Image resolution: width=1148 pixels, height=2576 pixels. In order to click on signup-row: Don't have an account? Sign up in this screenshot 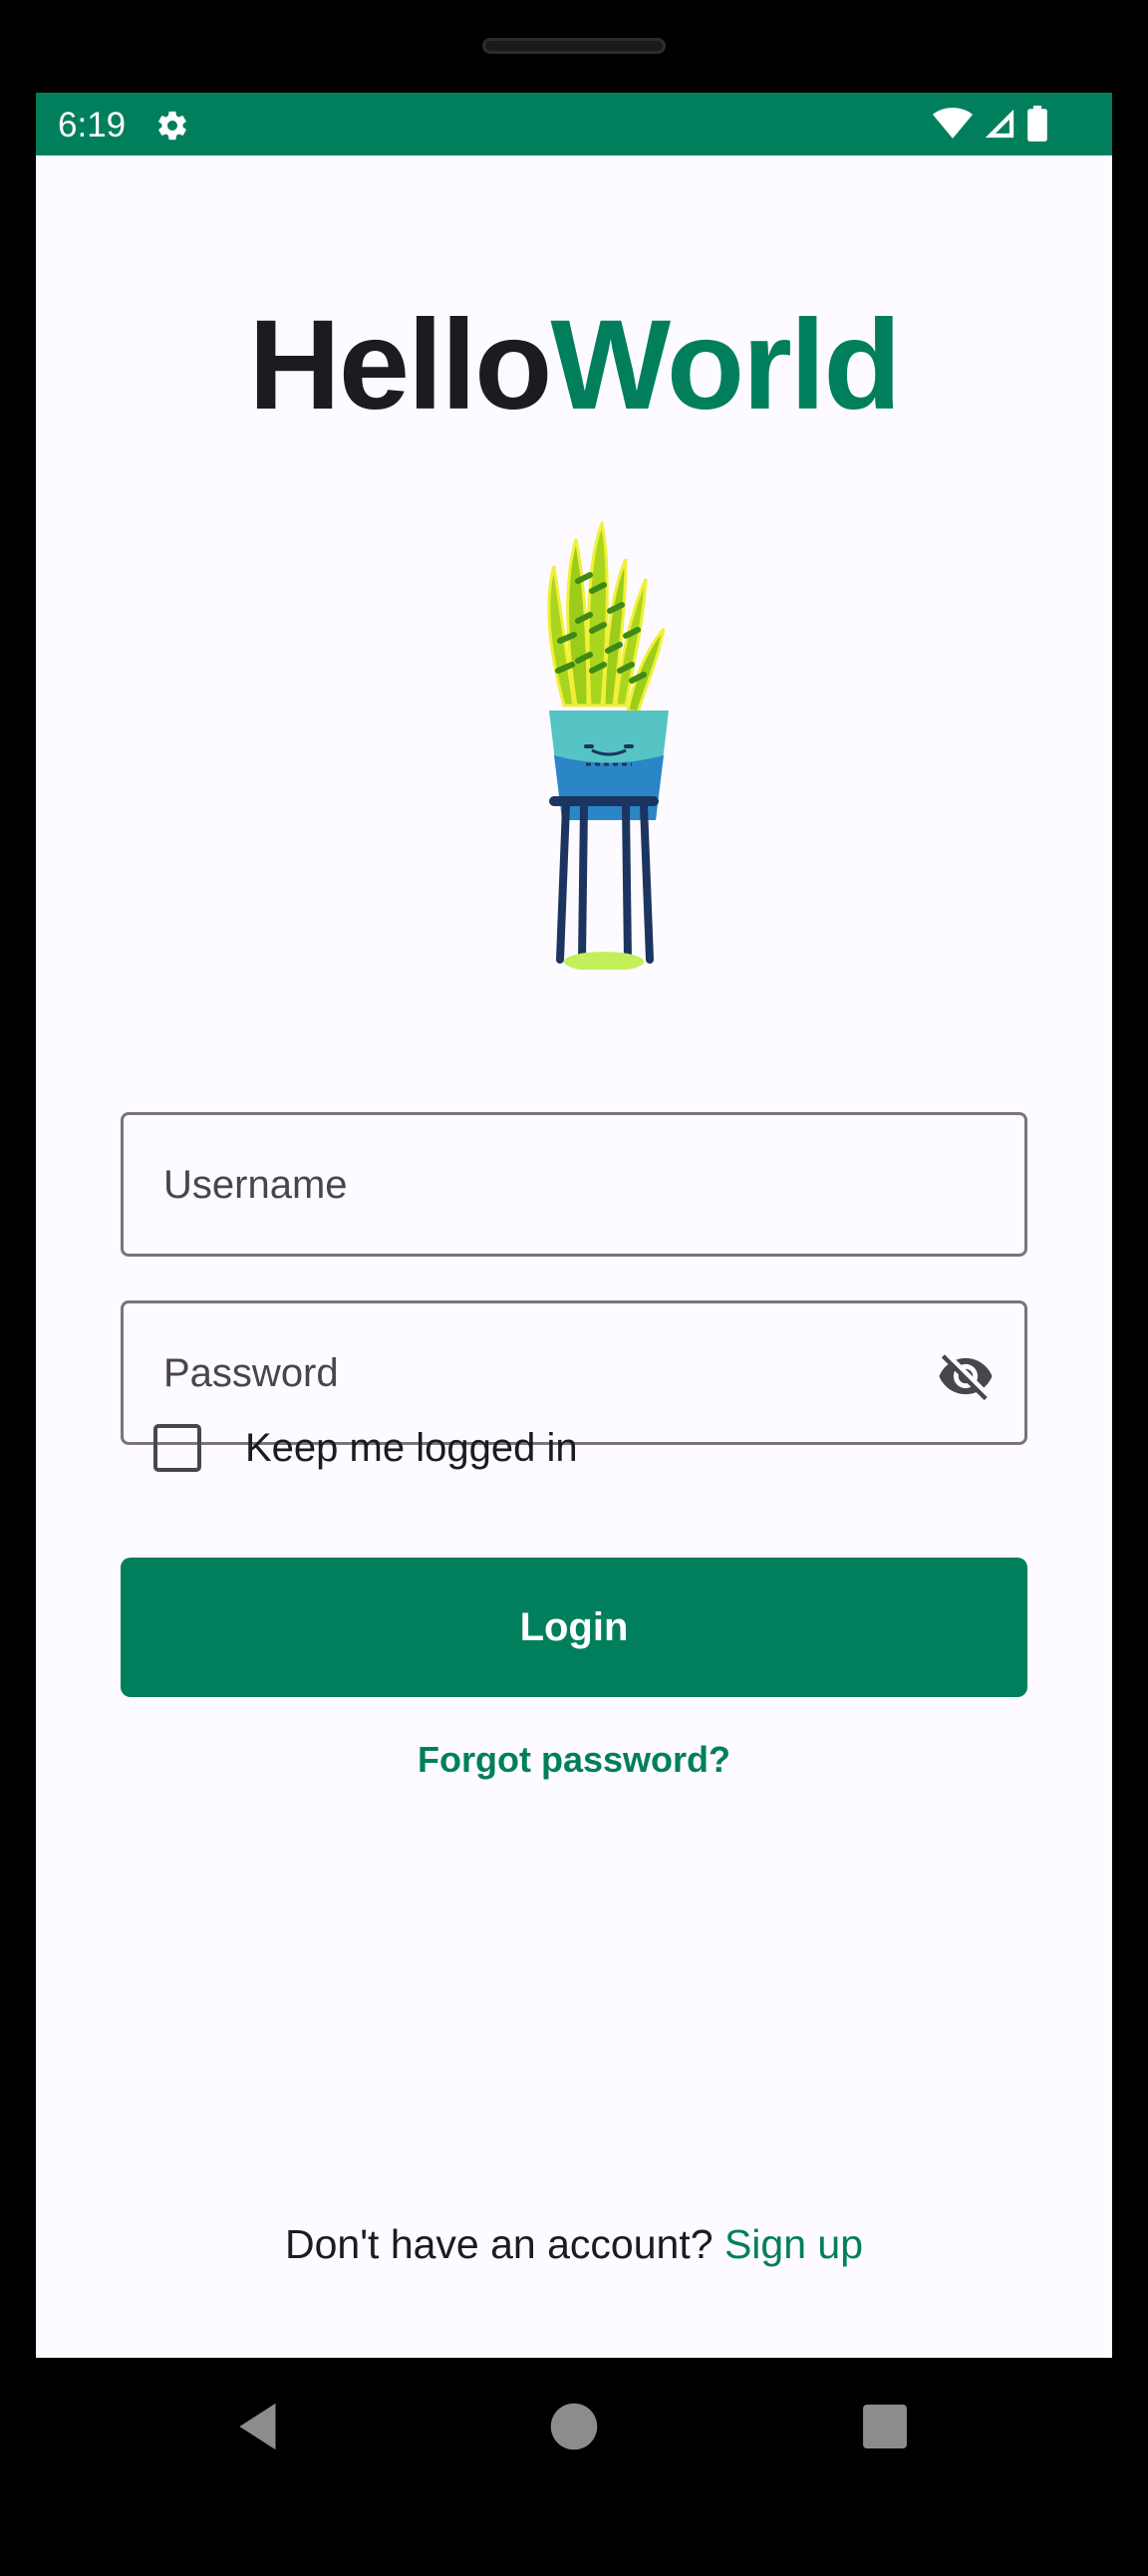, I will do `click(574, 2244)`.